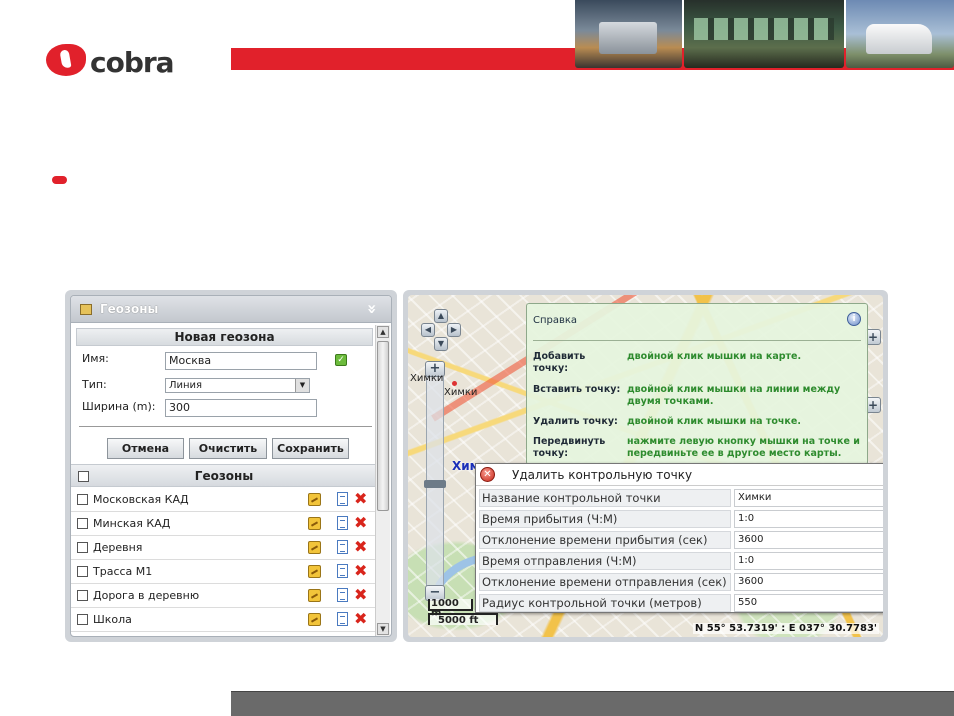 This screenshot has width=954, height=716. I want to click on cobra-logo-icon, so click(66, 60).